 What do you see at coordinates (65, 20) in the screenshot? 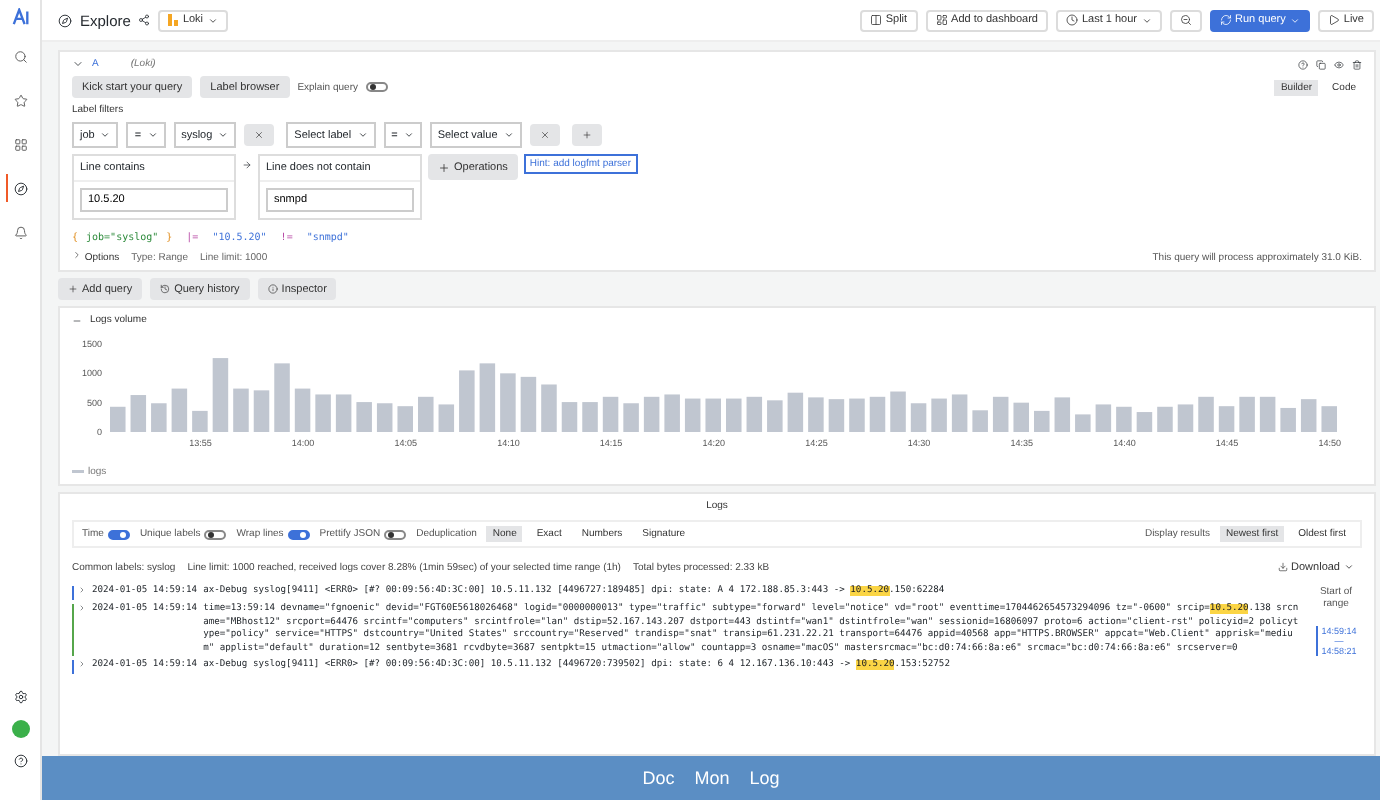
I see `compass-icon` at bounding box center [65, 20].